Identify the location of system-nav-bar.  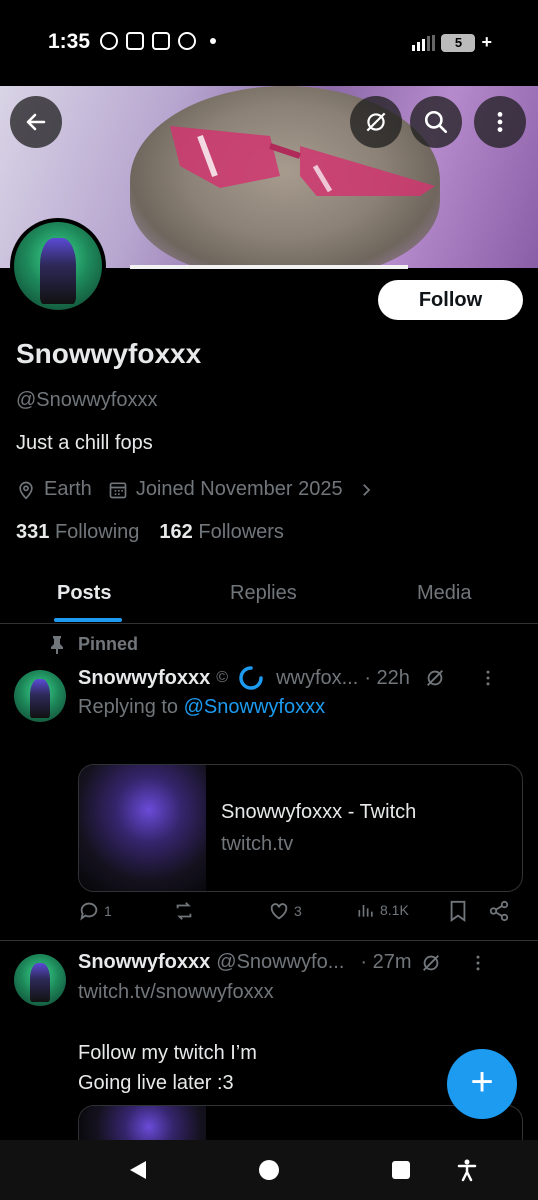
(269, 1170).